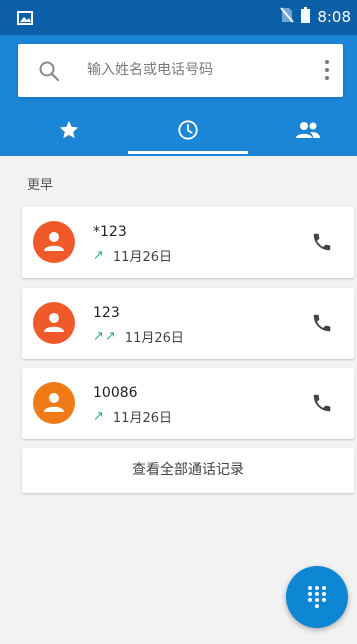  Describe the element at coordinates (188, 152) in the screenshot. I see `active-tab-indicator` at that location.